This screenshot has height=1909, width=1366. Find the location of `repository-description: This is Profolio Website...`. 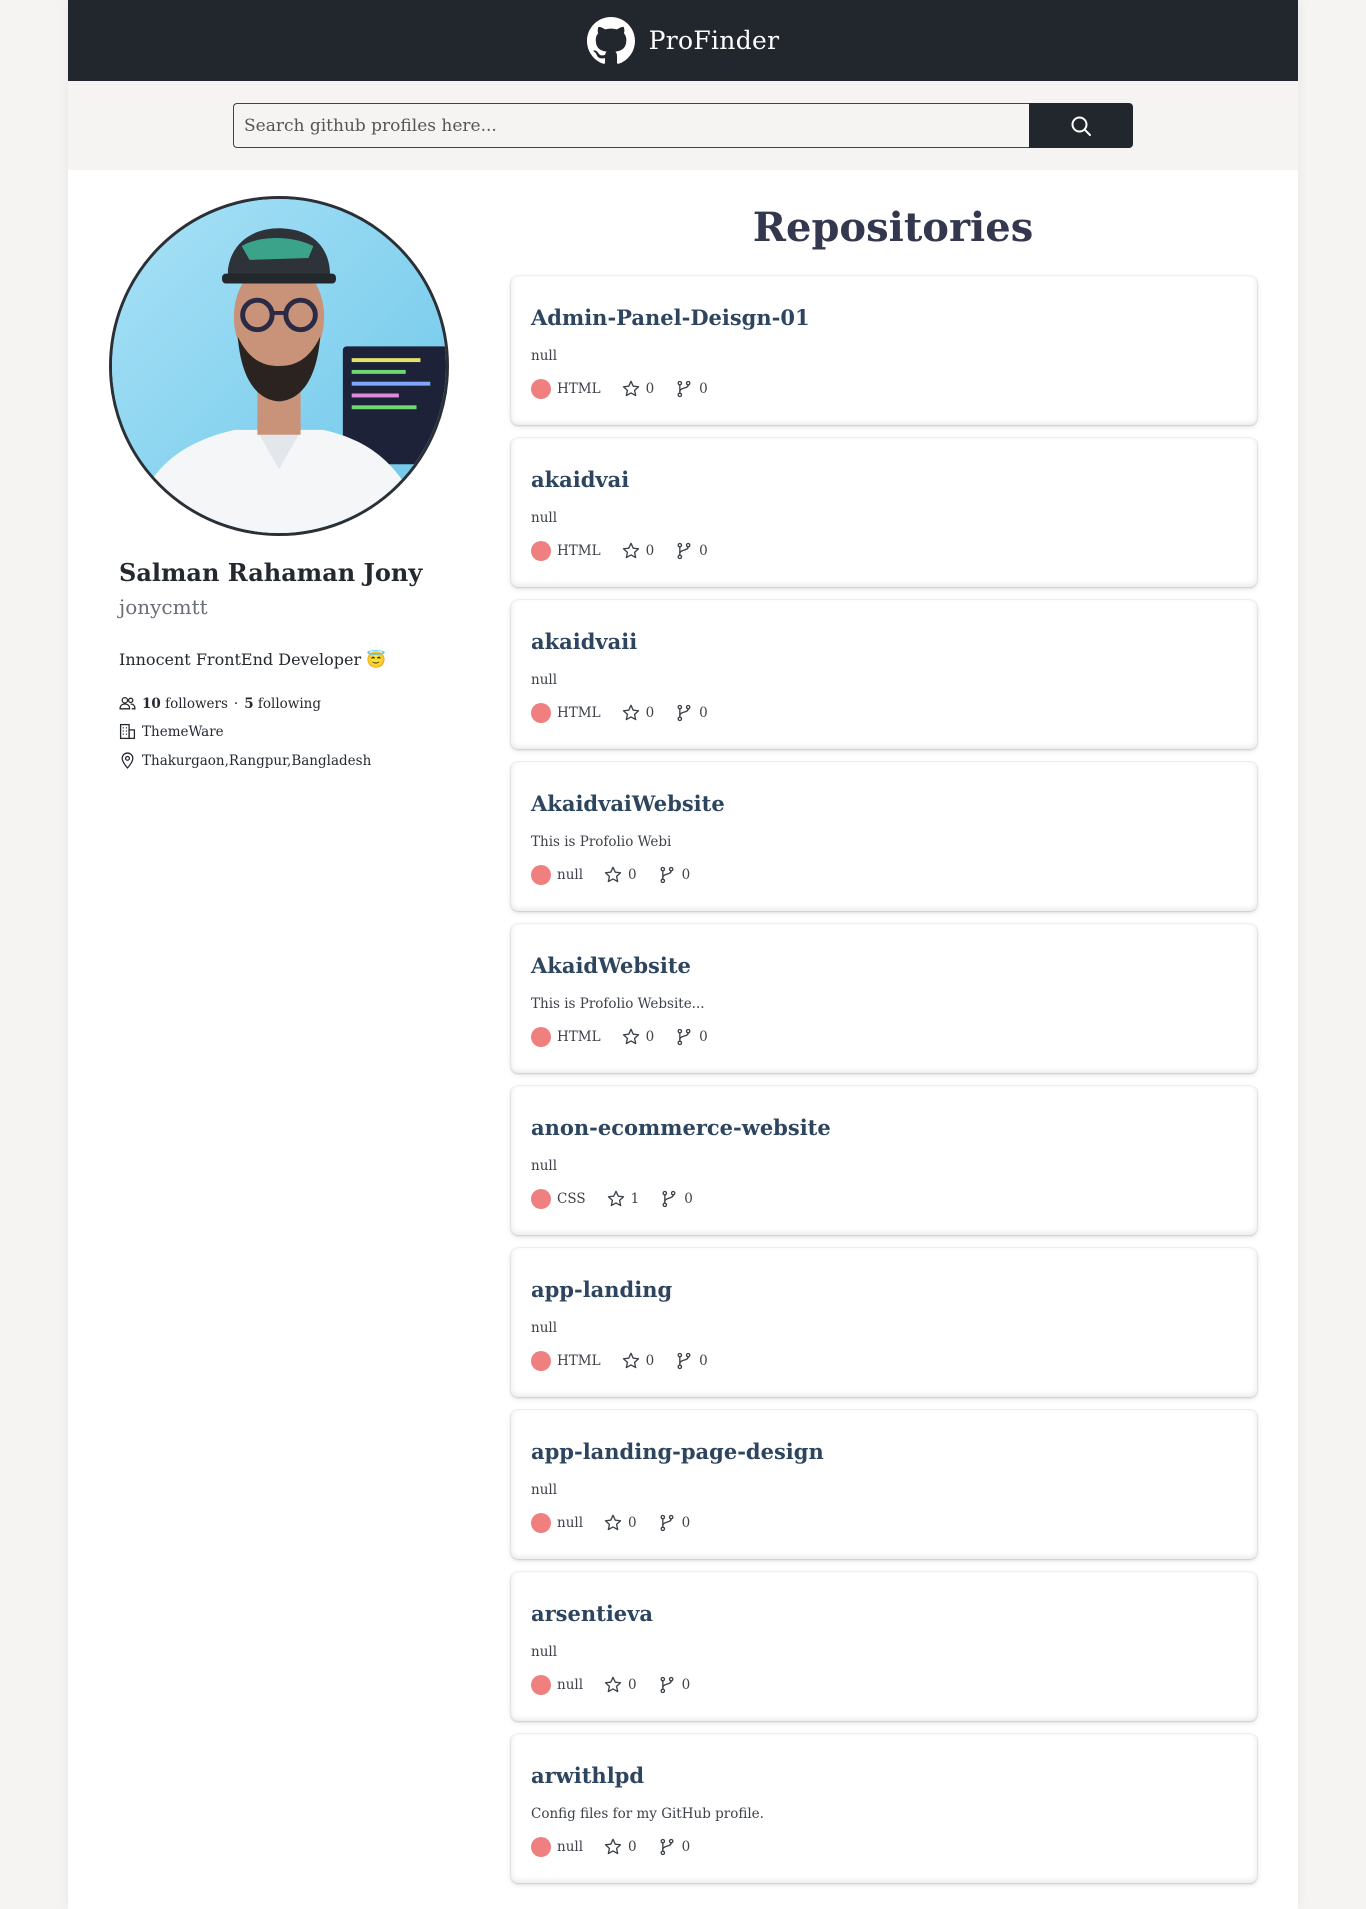

repository-description: This is Profolio Website... is located at coordinates (618, 1004).